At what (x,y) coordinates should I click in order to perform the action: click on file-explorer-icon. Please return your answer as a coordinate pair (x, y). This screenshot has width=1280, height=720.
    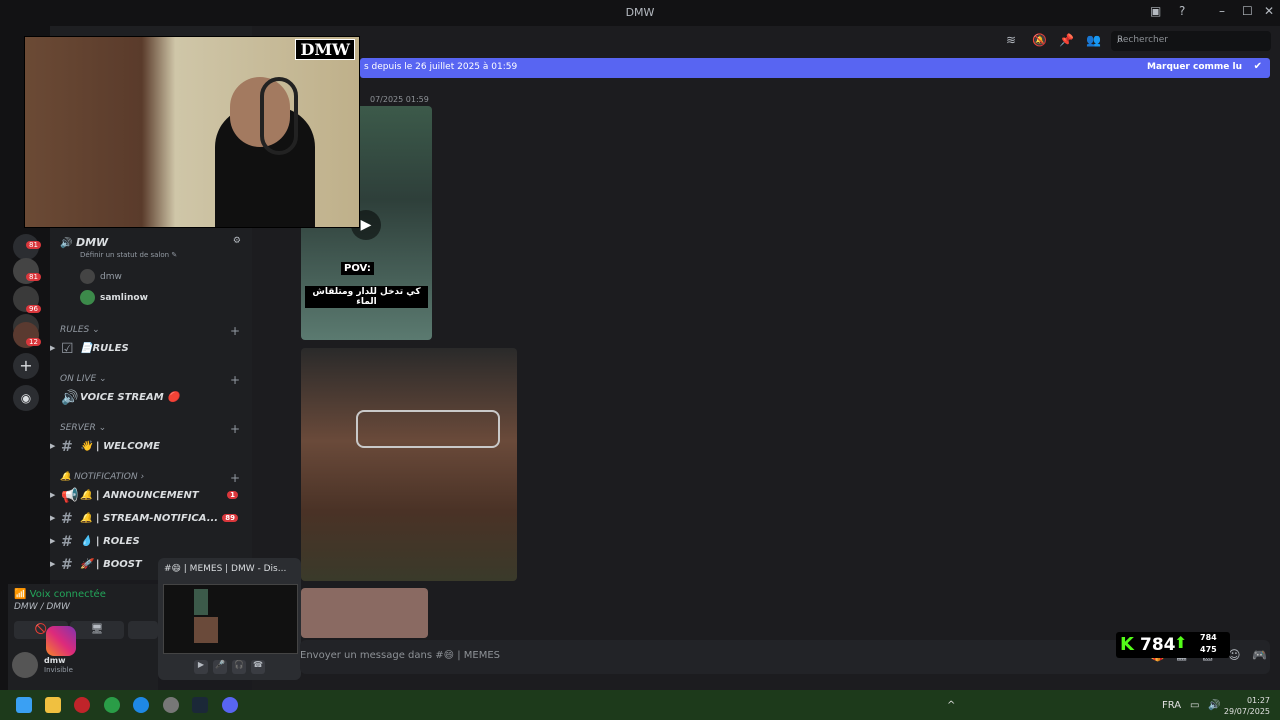
    Looking at the image, I should click on (53, 705).